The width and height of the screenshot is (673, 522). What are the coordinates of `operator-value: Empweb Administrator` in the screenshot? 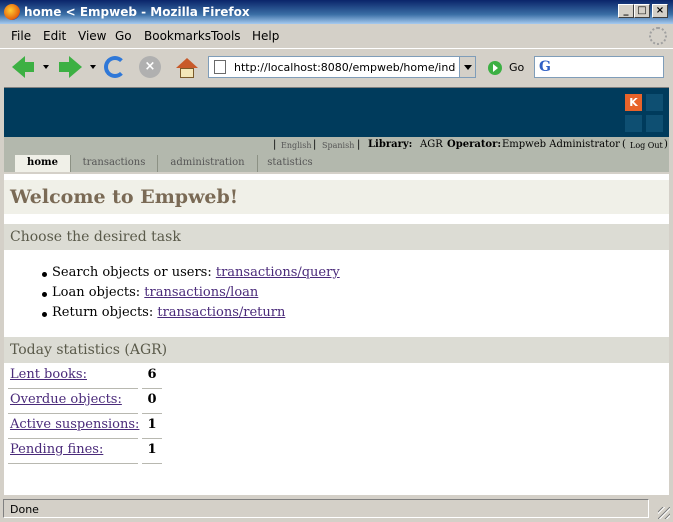 It's located at (561, 144).